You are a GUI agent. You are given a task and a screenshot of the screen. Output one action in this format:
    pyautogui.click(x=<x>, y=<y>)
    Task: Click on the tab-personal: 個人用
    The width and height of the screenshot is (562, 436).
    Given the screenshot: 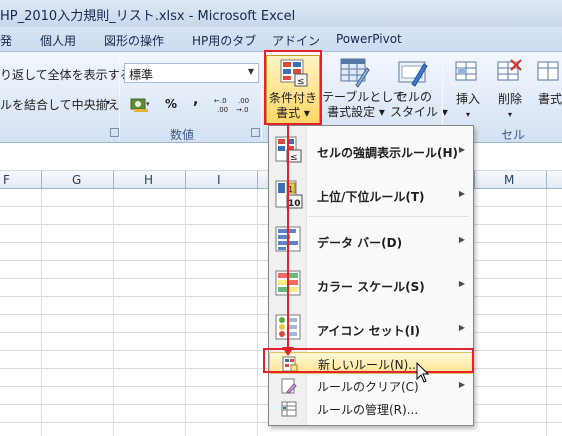 What is the action you would take?
    pyautogui.click(x=58, y=40)
    